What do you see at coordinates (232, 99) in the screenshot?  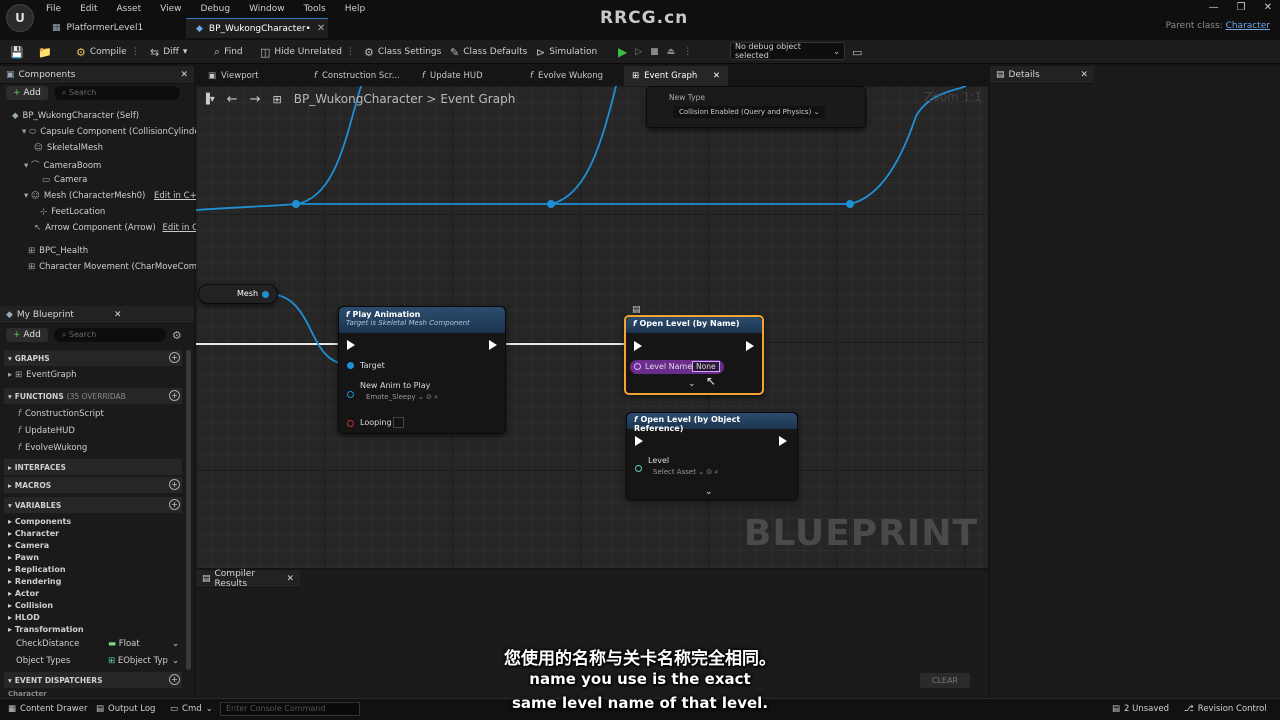 I see `back-arrow-icon: ←` at bounding box center [232, 99].